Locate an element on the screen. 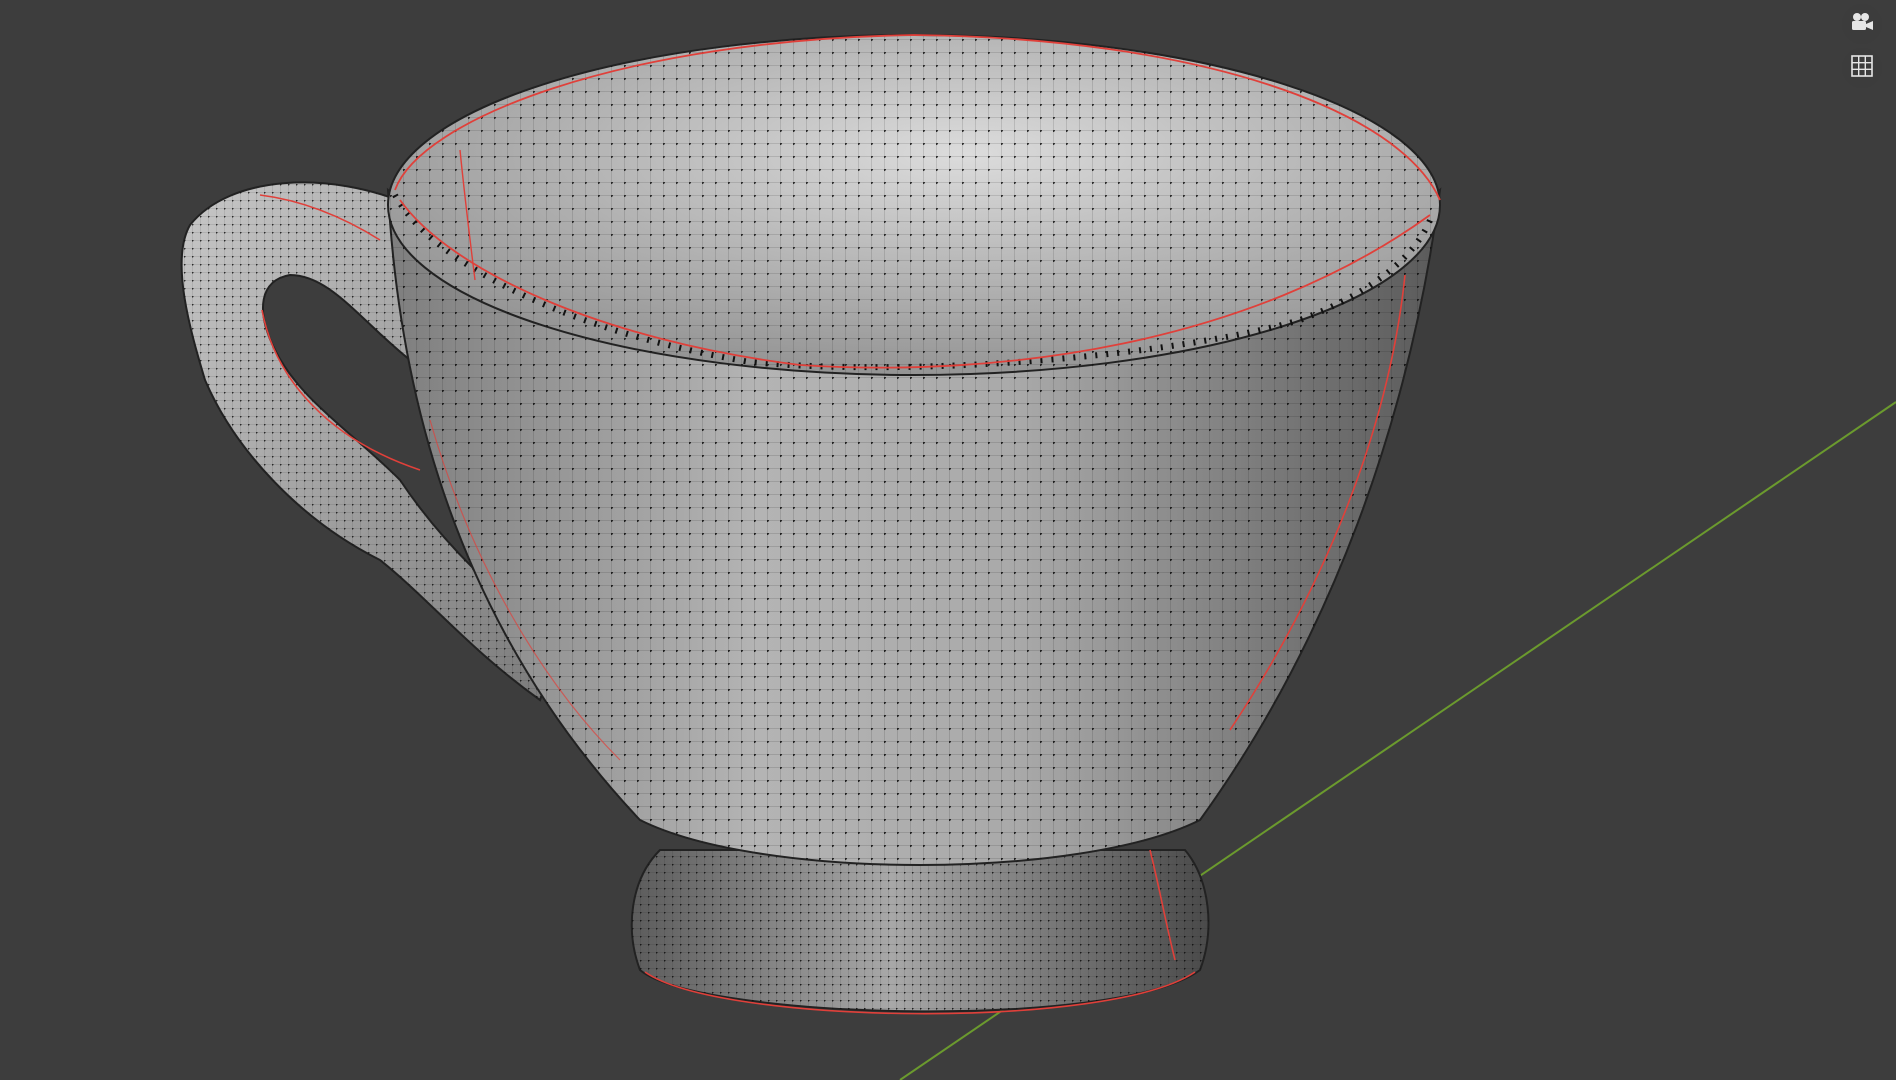  camera-icon is located at coordinates (1862, 24).